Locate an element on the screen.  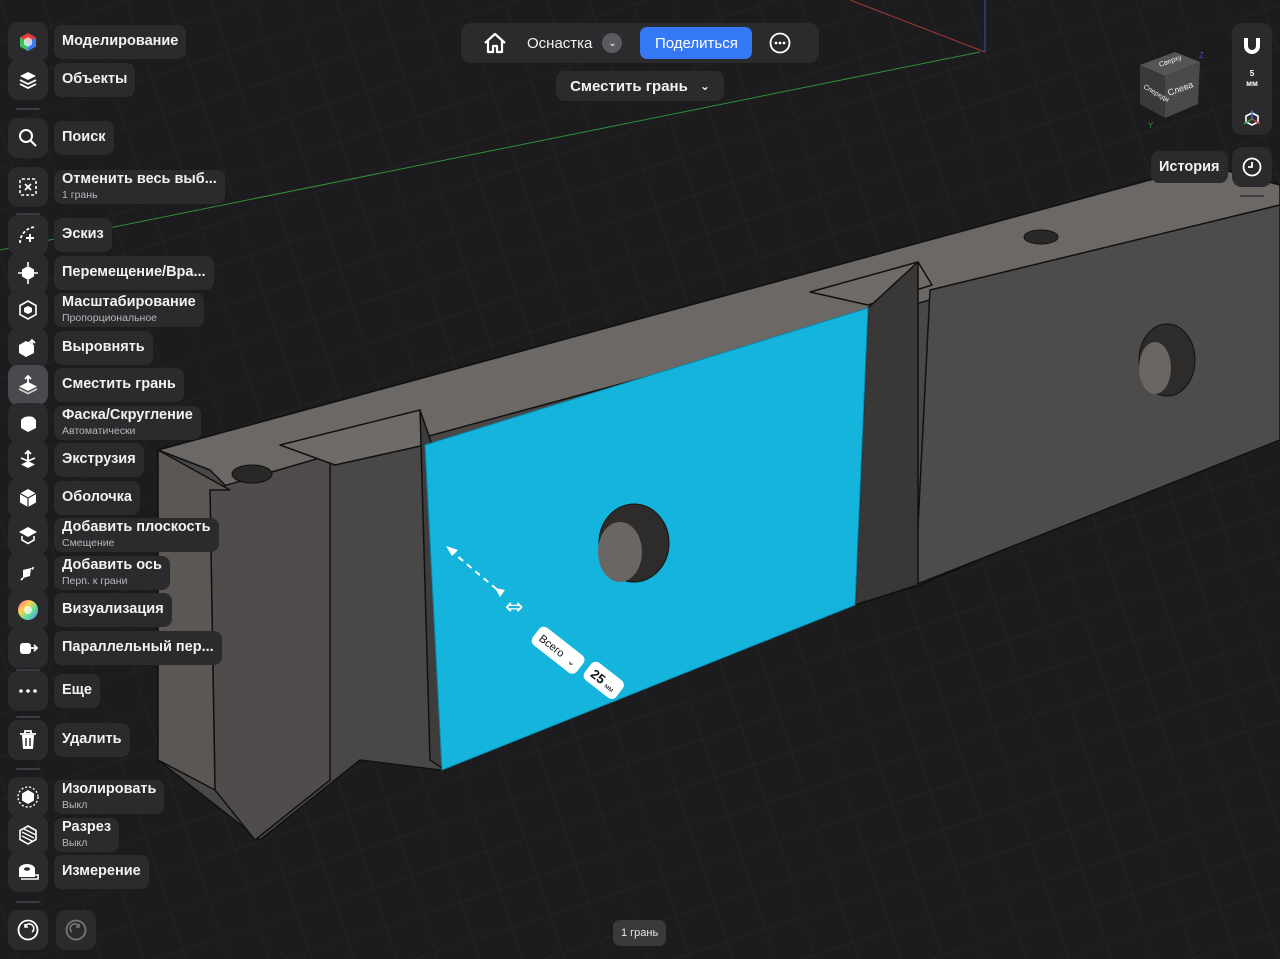
tool-add-plane: Добавить плоскость Смещение is located at coordinates (113, 535).